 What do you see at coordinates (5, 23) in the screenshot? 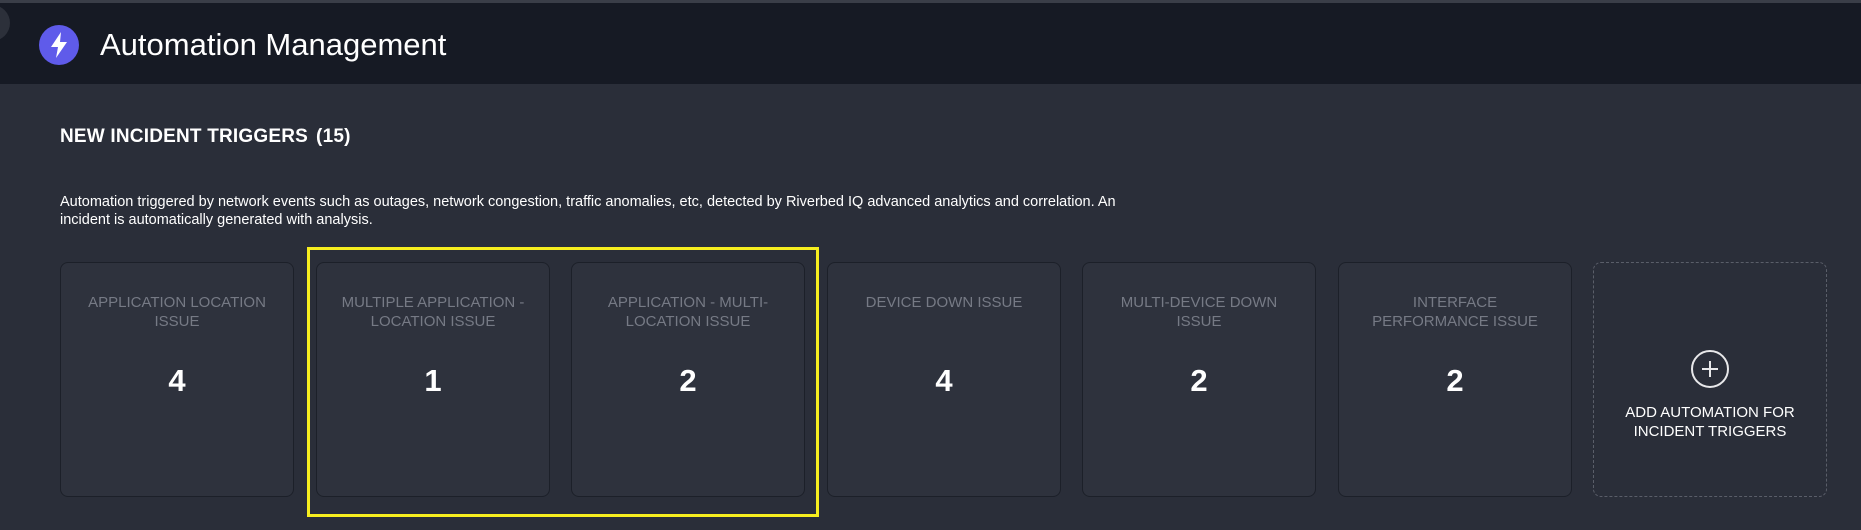
I see `sidebar-toggle-tab` at bounding box center [5, 23].